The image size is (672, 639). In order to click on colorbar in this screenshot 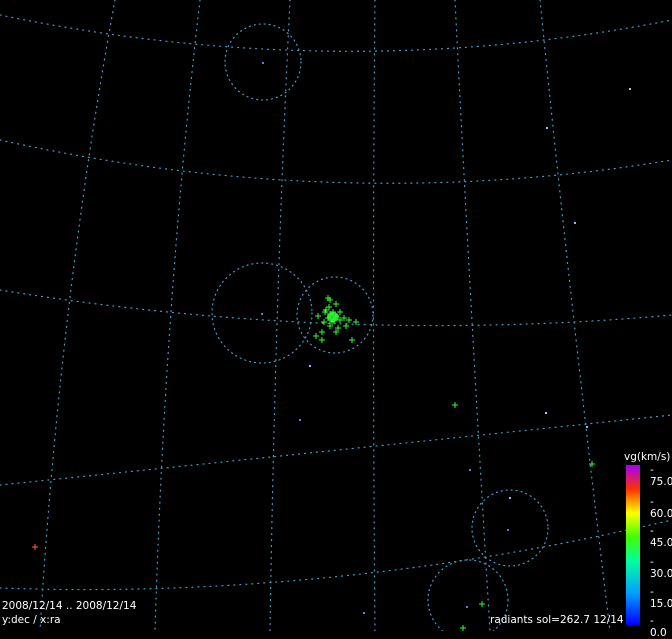, I will do `click(633, 545)`.